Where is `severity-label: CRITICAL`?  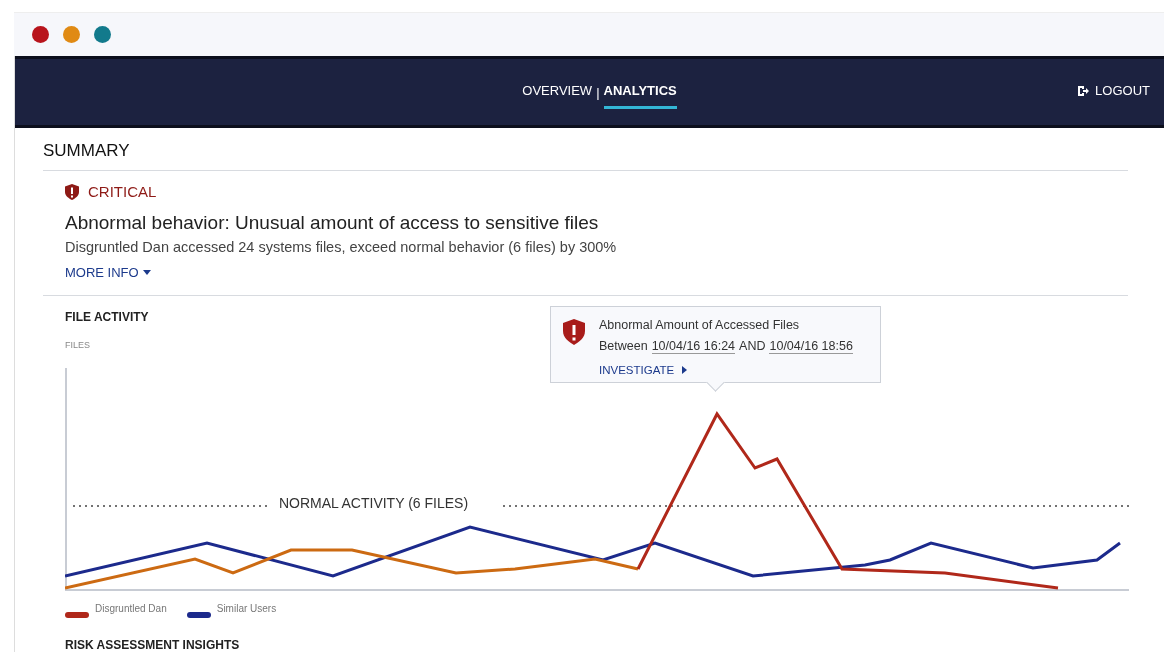 severity-label: CRITICAL is located at coordinates (122, 191).